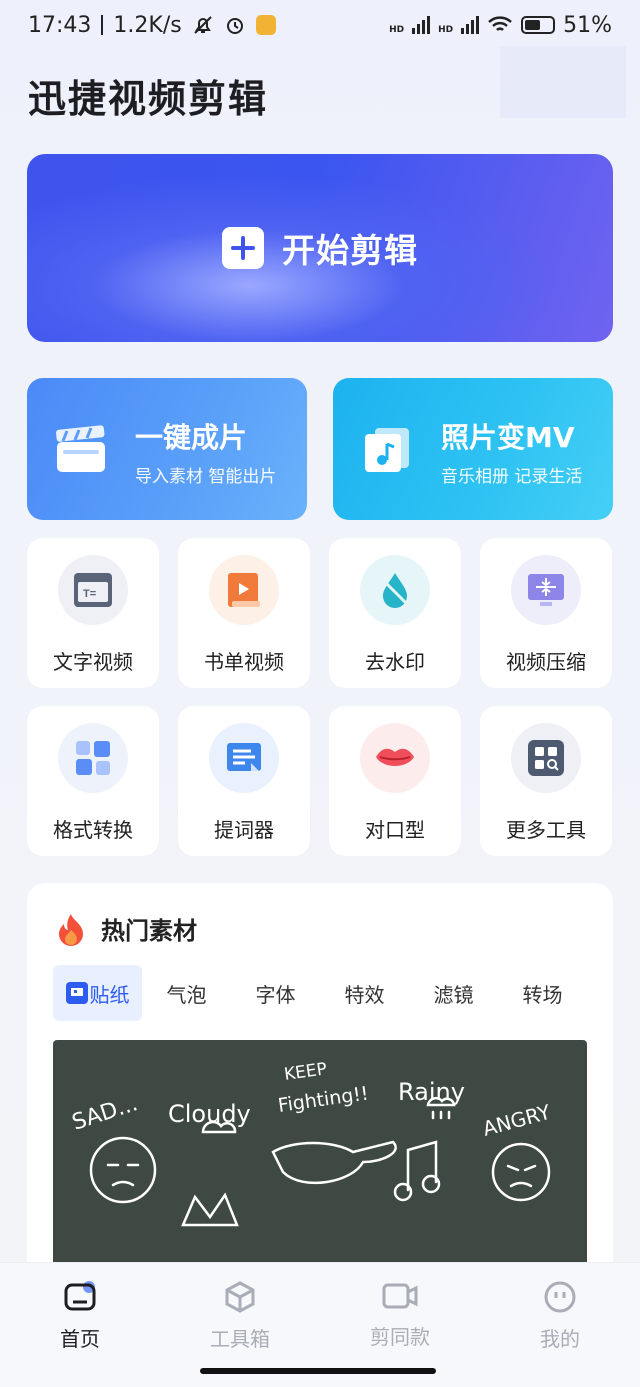  What do you see at coordinates (323, 1100) in the screenshot?
I see `doodle-word: Fighting!!` at bounding box center [323, 1100].